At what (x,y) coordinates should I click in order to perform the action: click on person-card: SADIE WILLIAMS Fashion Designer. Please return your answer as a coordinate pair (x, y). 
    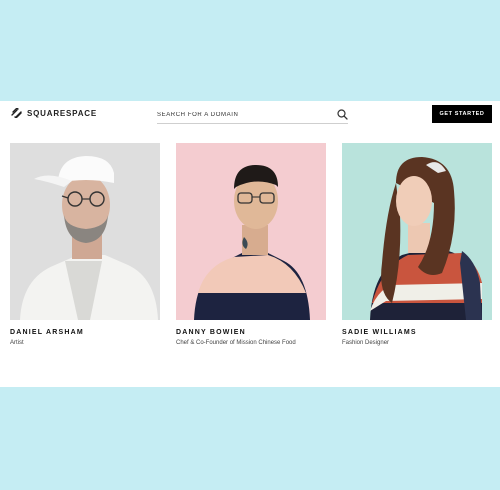
    Looking at the image, I should click on (417, 244).